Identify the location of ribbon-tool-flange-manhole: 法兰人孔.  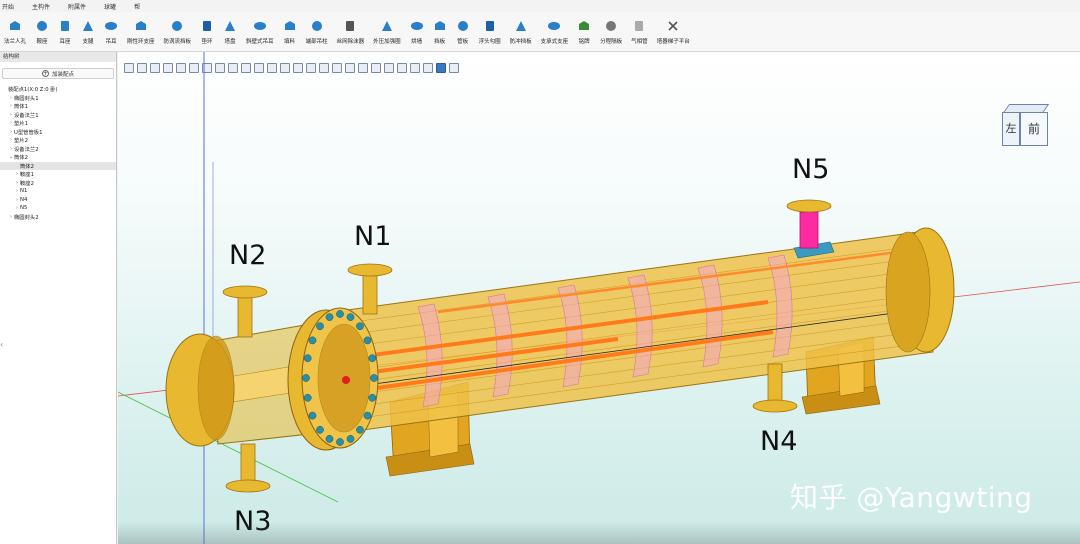
(15, 32).